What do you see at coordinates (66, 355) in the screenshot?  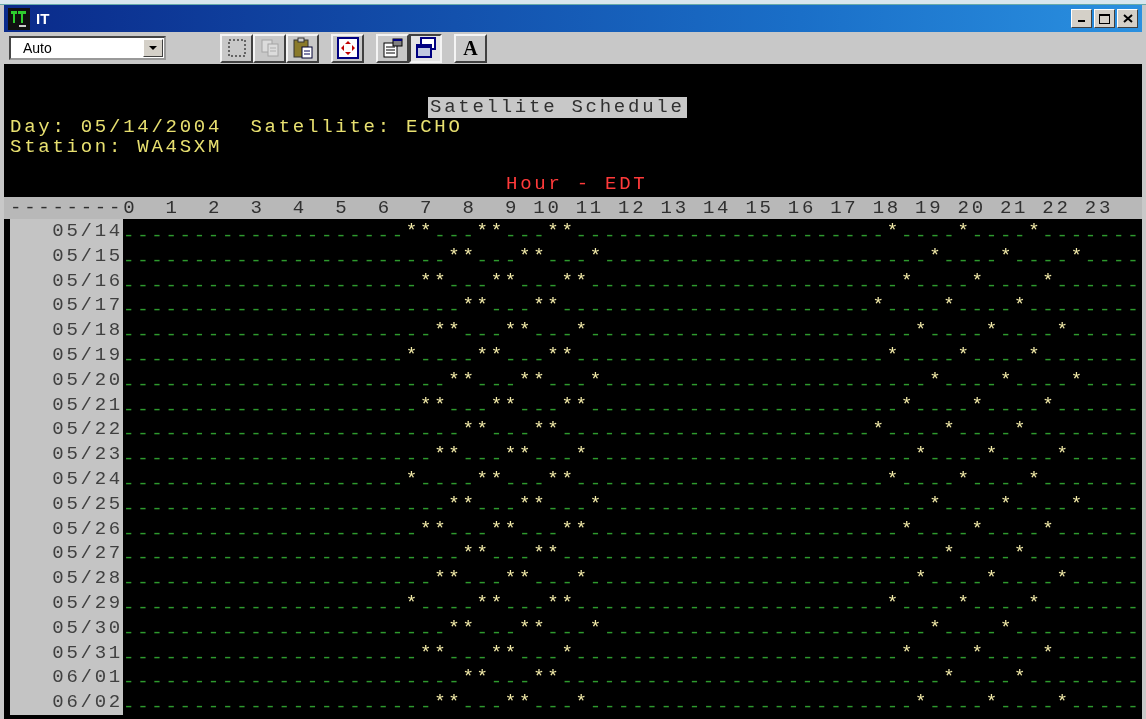 I see `date-cell: 05/19` at bounding box center [66, 355].